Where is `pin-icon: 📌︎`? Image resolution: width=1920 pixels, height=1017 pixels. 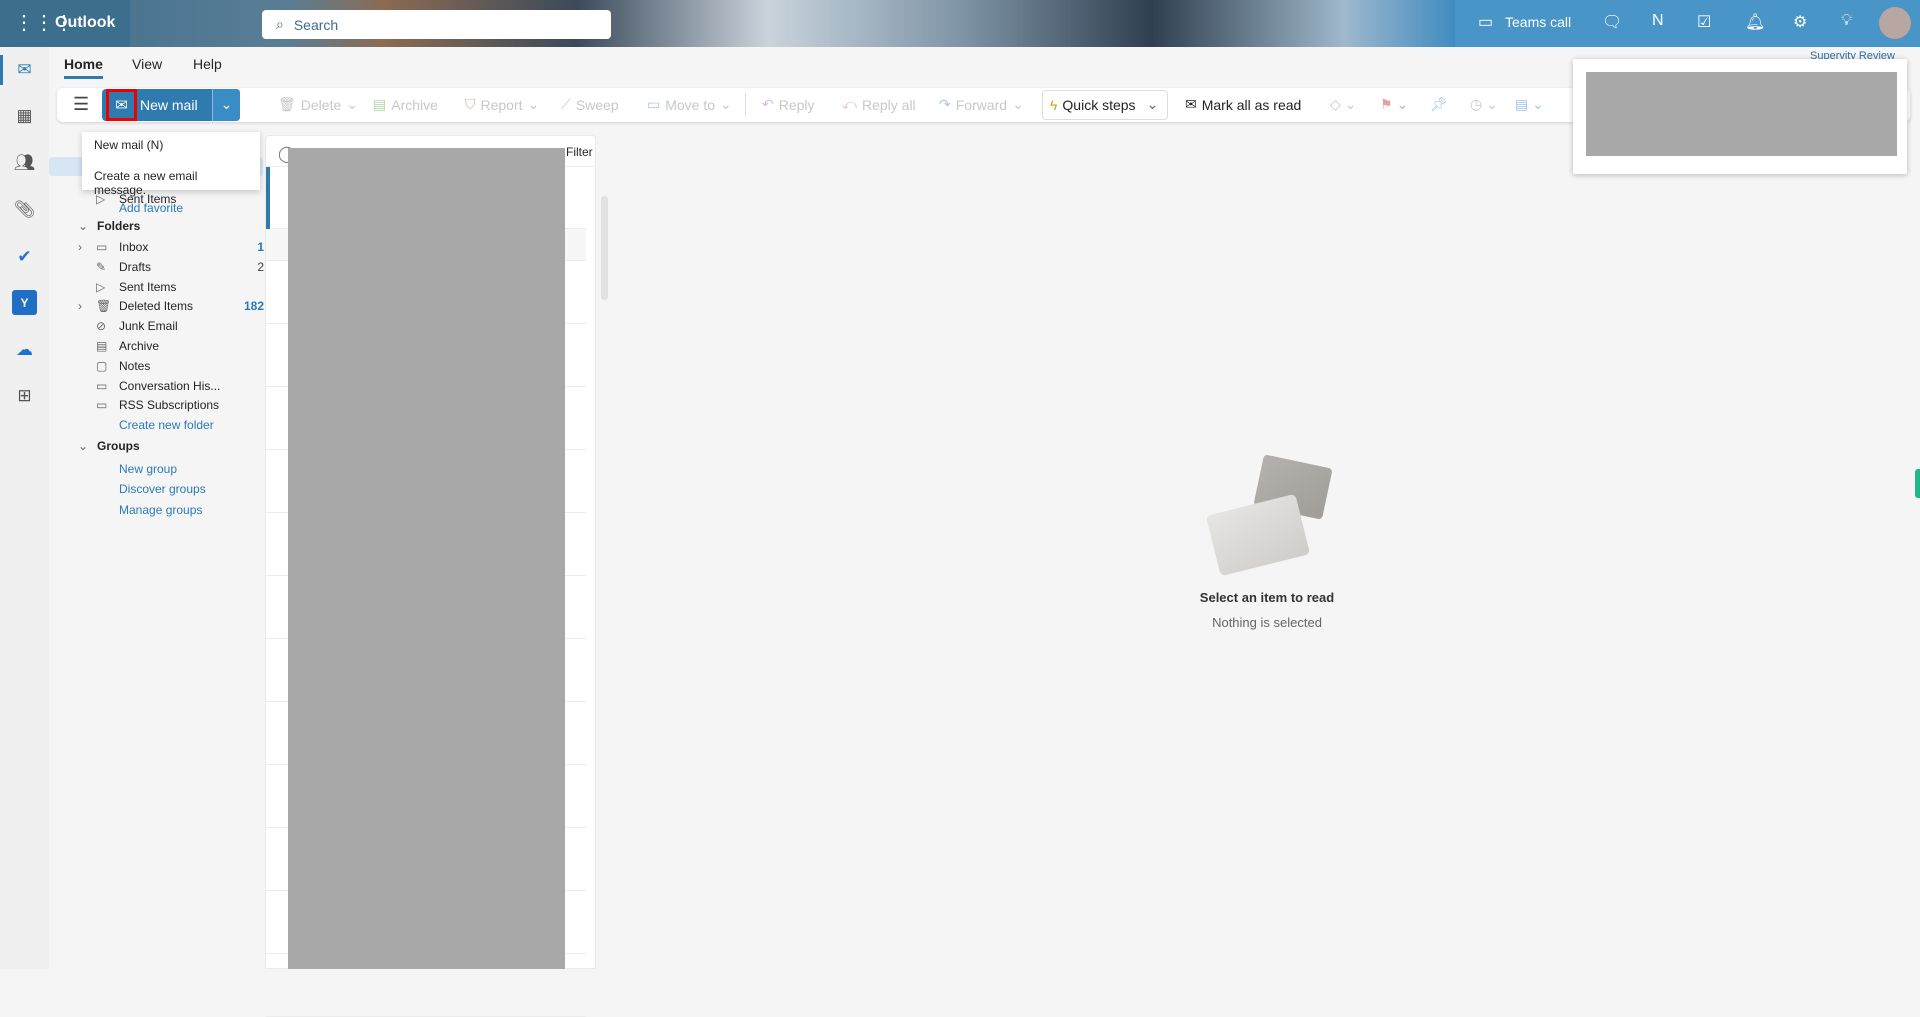 pin-icon: 📌︎ is located at coordinates (1439, 104).